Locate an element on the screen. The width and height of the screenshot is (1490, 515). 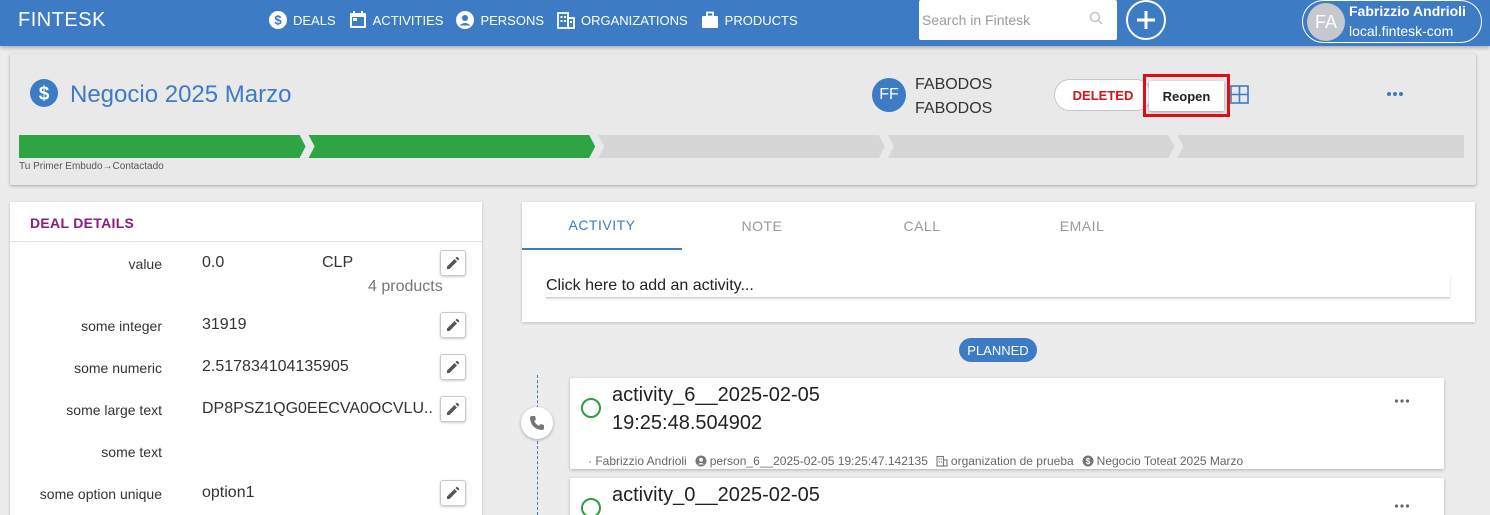
nav-deals-label: DEALS is located at coordinates (314, 20).